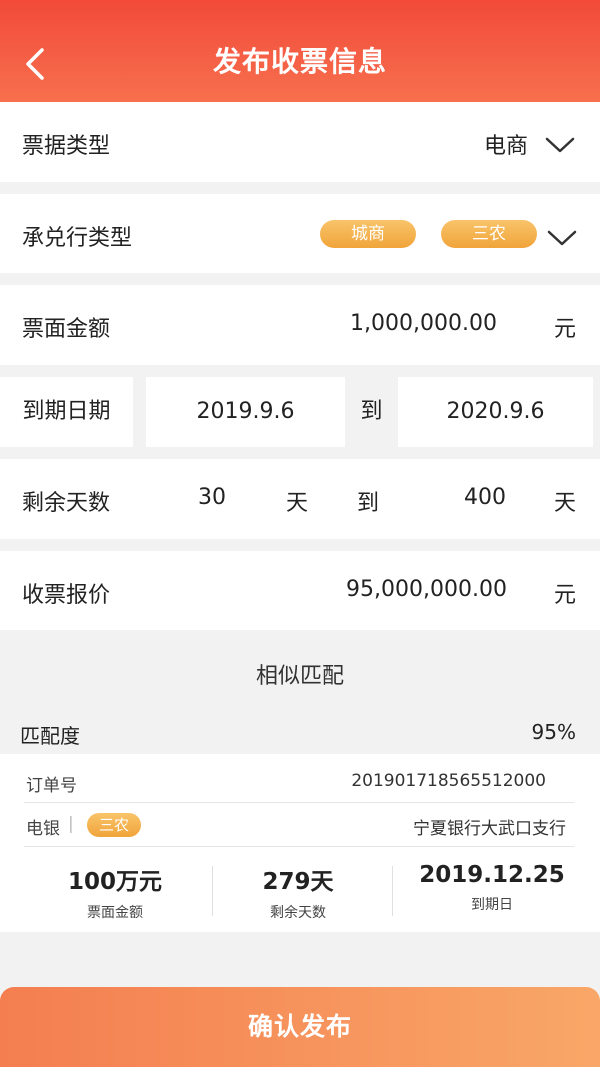 Image resolution: width=600 pixels, height=1067 pixels. I want to click on quote-row: 收票报价 95,000,000.00 元, so click(300, 590).